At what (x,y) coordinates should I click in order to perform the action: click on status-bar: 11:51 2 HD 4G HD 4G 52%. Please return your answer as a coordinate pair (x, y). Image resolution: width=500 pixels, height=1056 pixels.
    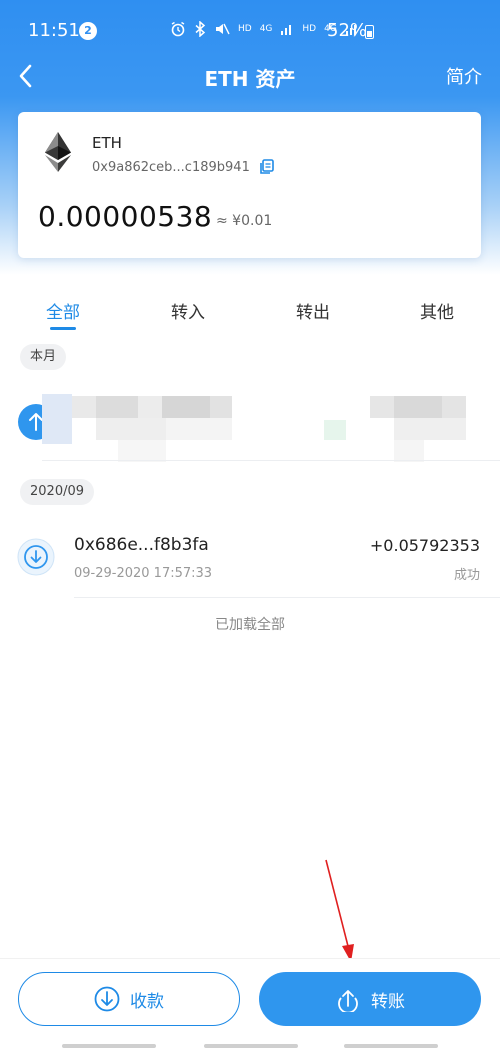
    Looking at the image, I should click on (250, 31).